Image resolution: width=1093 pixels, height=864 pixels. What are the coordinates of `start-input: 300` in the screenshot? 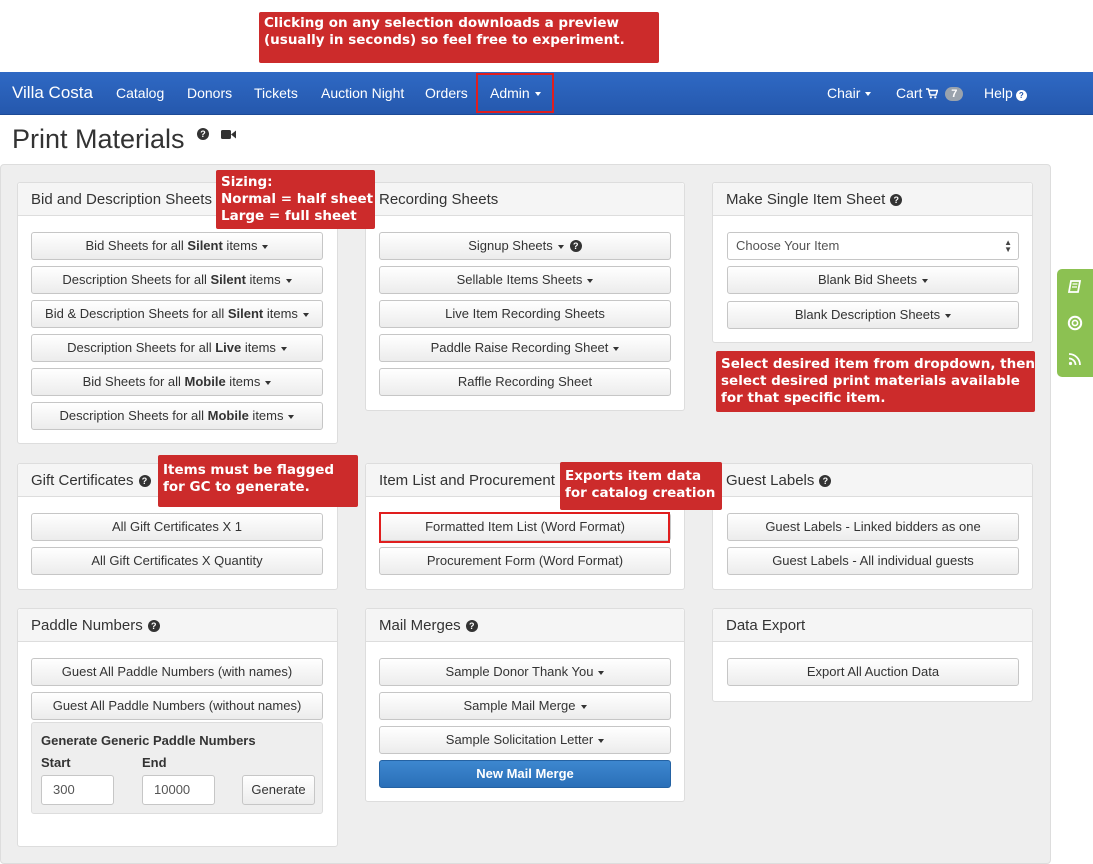 It's located at (77, 790).